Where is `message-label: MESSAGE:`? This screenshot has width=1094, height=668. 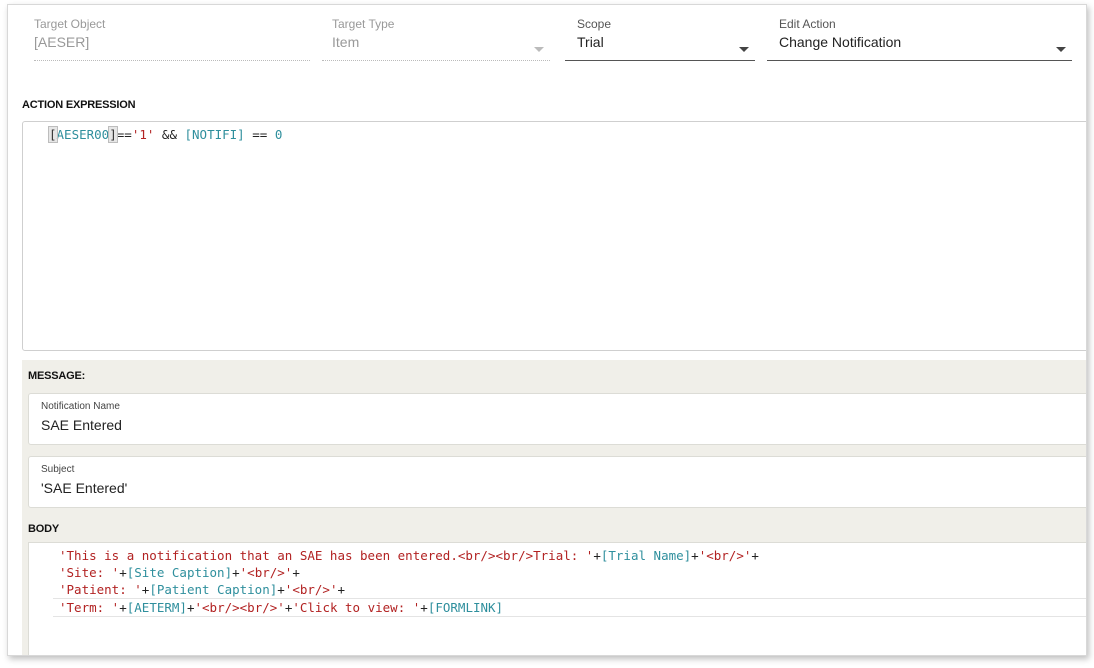
message-label: MESSAGE: is located at coordinates (57, 376).